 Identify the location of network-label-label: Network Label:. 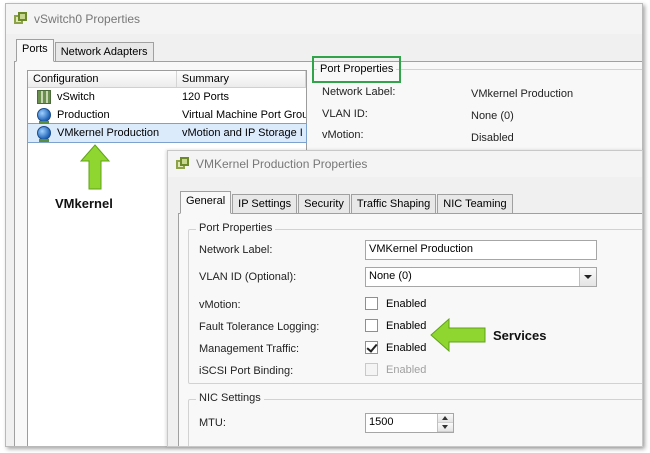
(359, 92).